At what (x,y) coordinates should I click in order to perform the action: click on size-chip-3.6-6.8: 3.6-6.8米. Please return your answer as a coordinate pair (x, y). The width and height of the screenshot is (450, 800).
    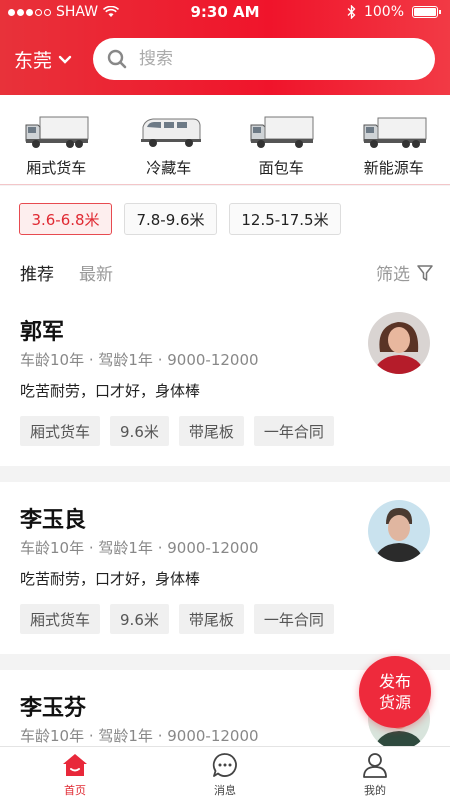
    Looking at the image, I should click on (65, 219).